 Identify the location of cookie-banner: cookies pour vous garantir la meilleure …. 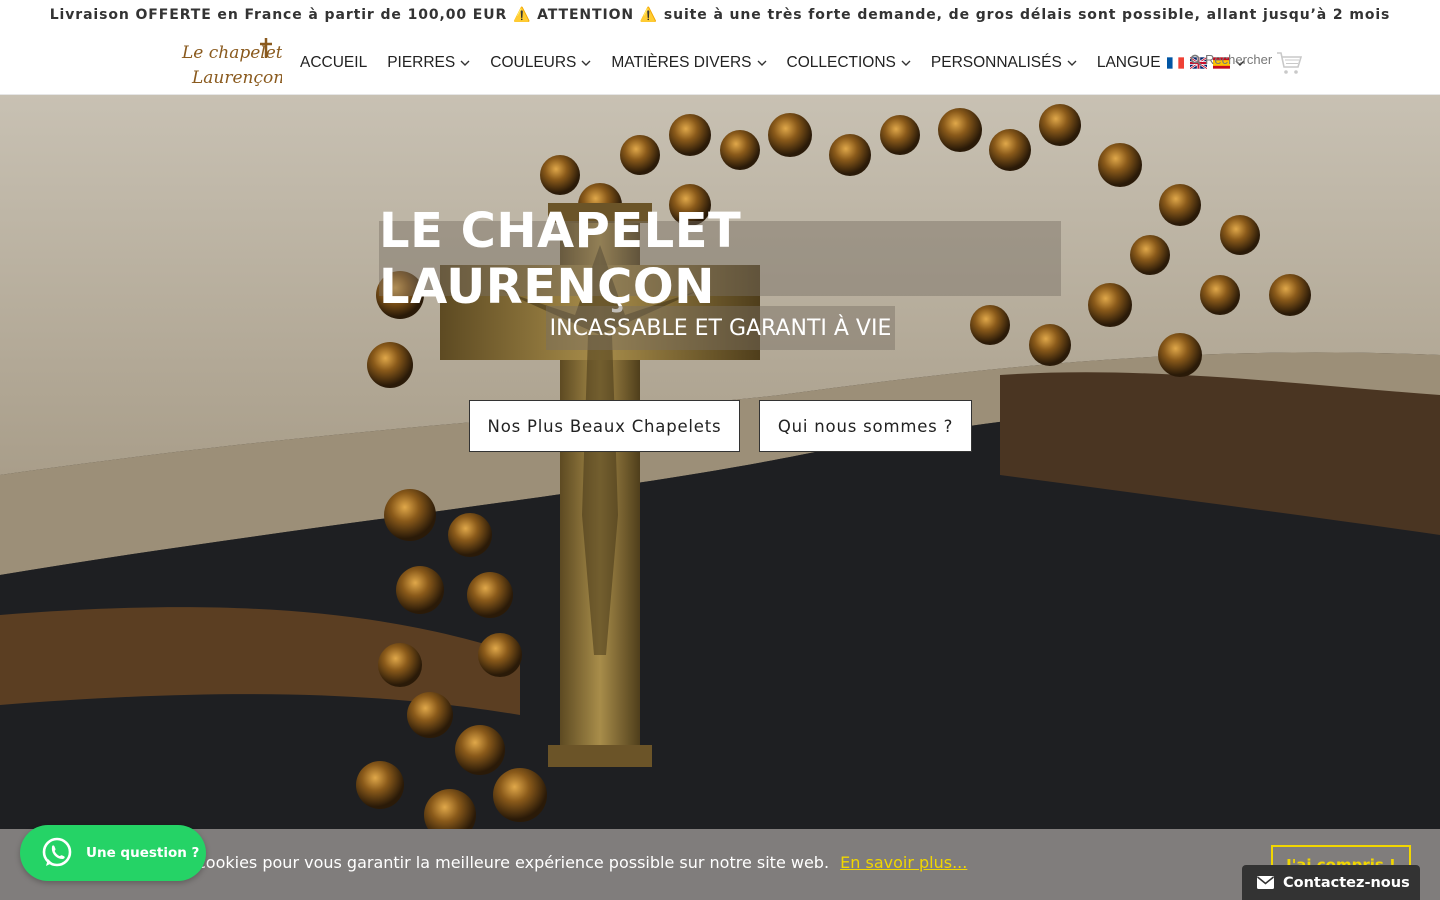
(720, 864).